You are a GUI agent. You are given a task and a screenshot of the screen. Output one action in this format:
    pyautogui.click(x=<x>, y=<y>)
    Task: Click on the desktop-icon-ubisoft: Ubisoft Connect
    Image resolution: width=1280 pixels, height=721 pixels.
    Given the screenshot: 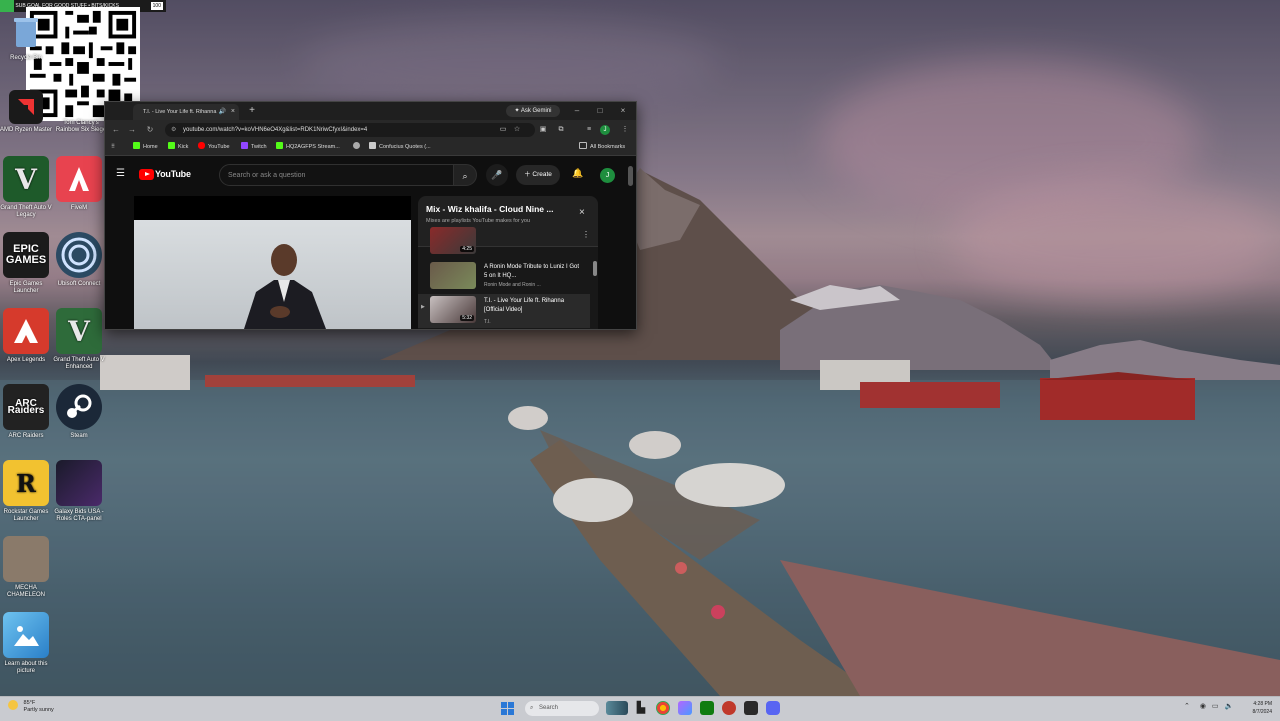 What is the action you would take?
    pyautogui.click(x=79, y=260)
    